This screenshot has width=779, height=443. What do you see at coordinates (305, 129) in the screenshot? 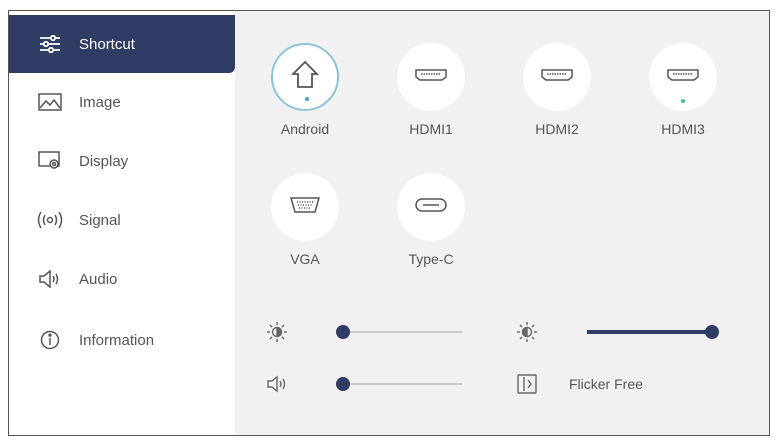
I see `source-label: Android` at bounding box center [305, 129].